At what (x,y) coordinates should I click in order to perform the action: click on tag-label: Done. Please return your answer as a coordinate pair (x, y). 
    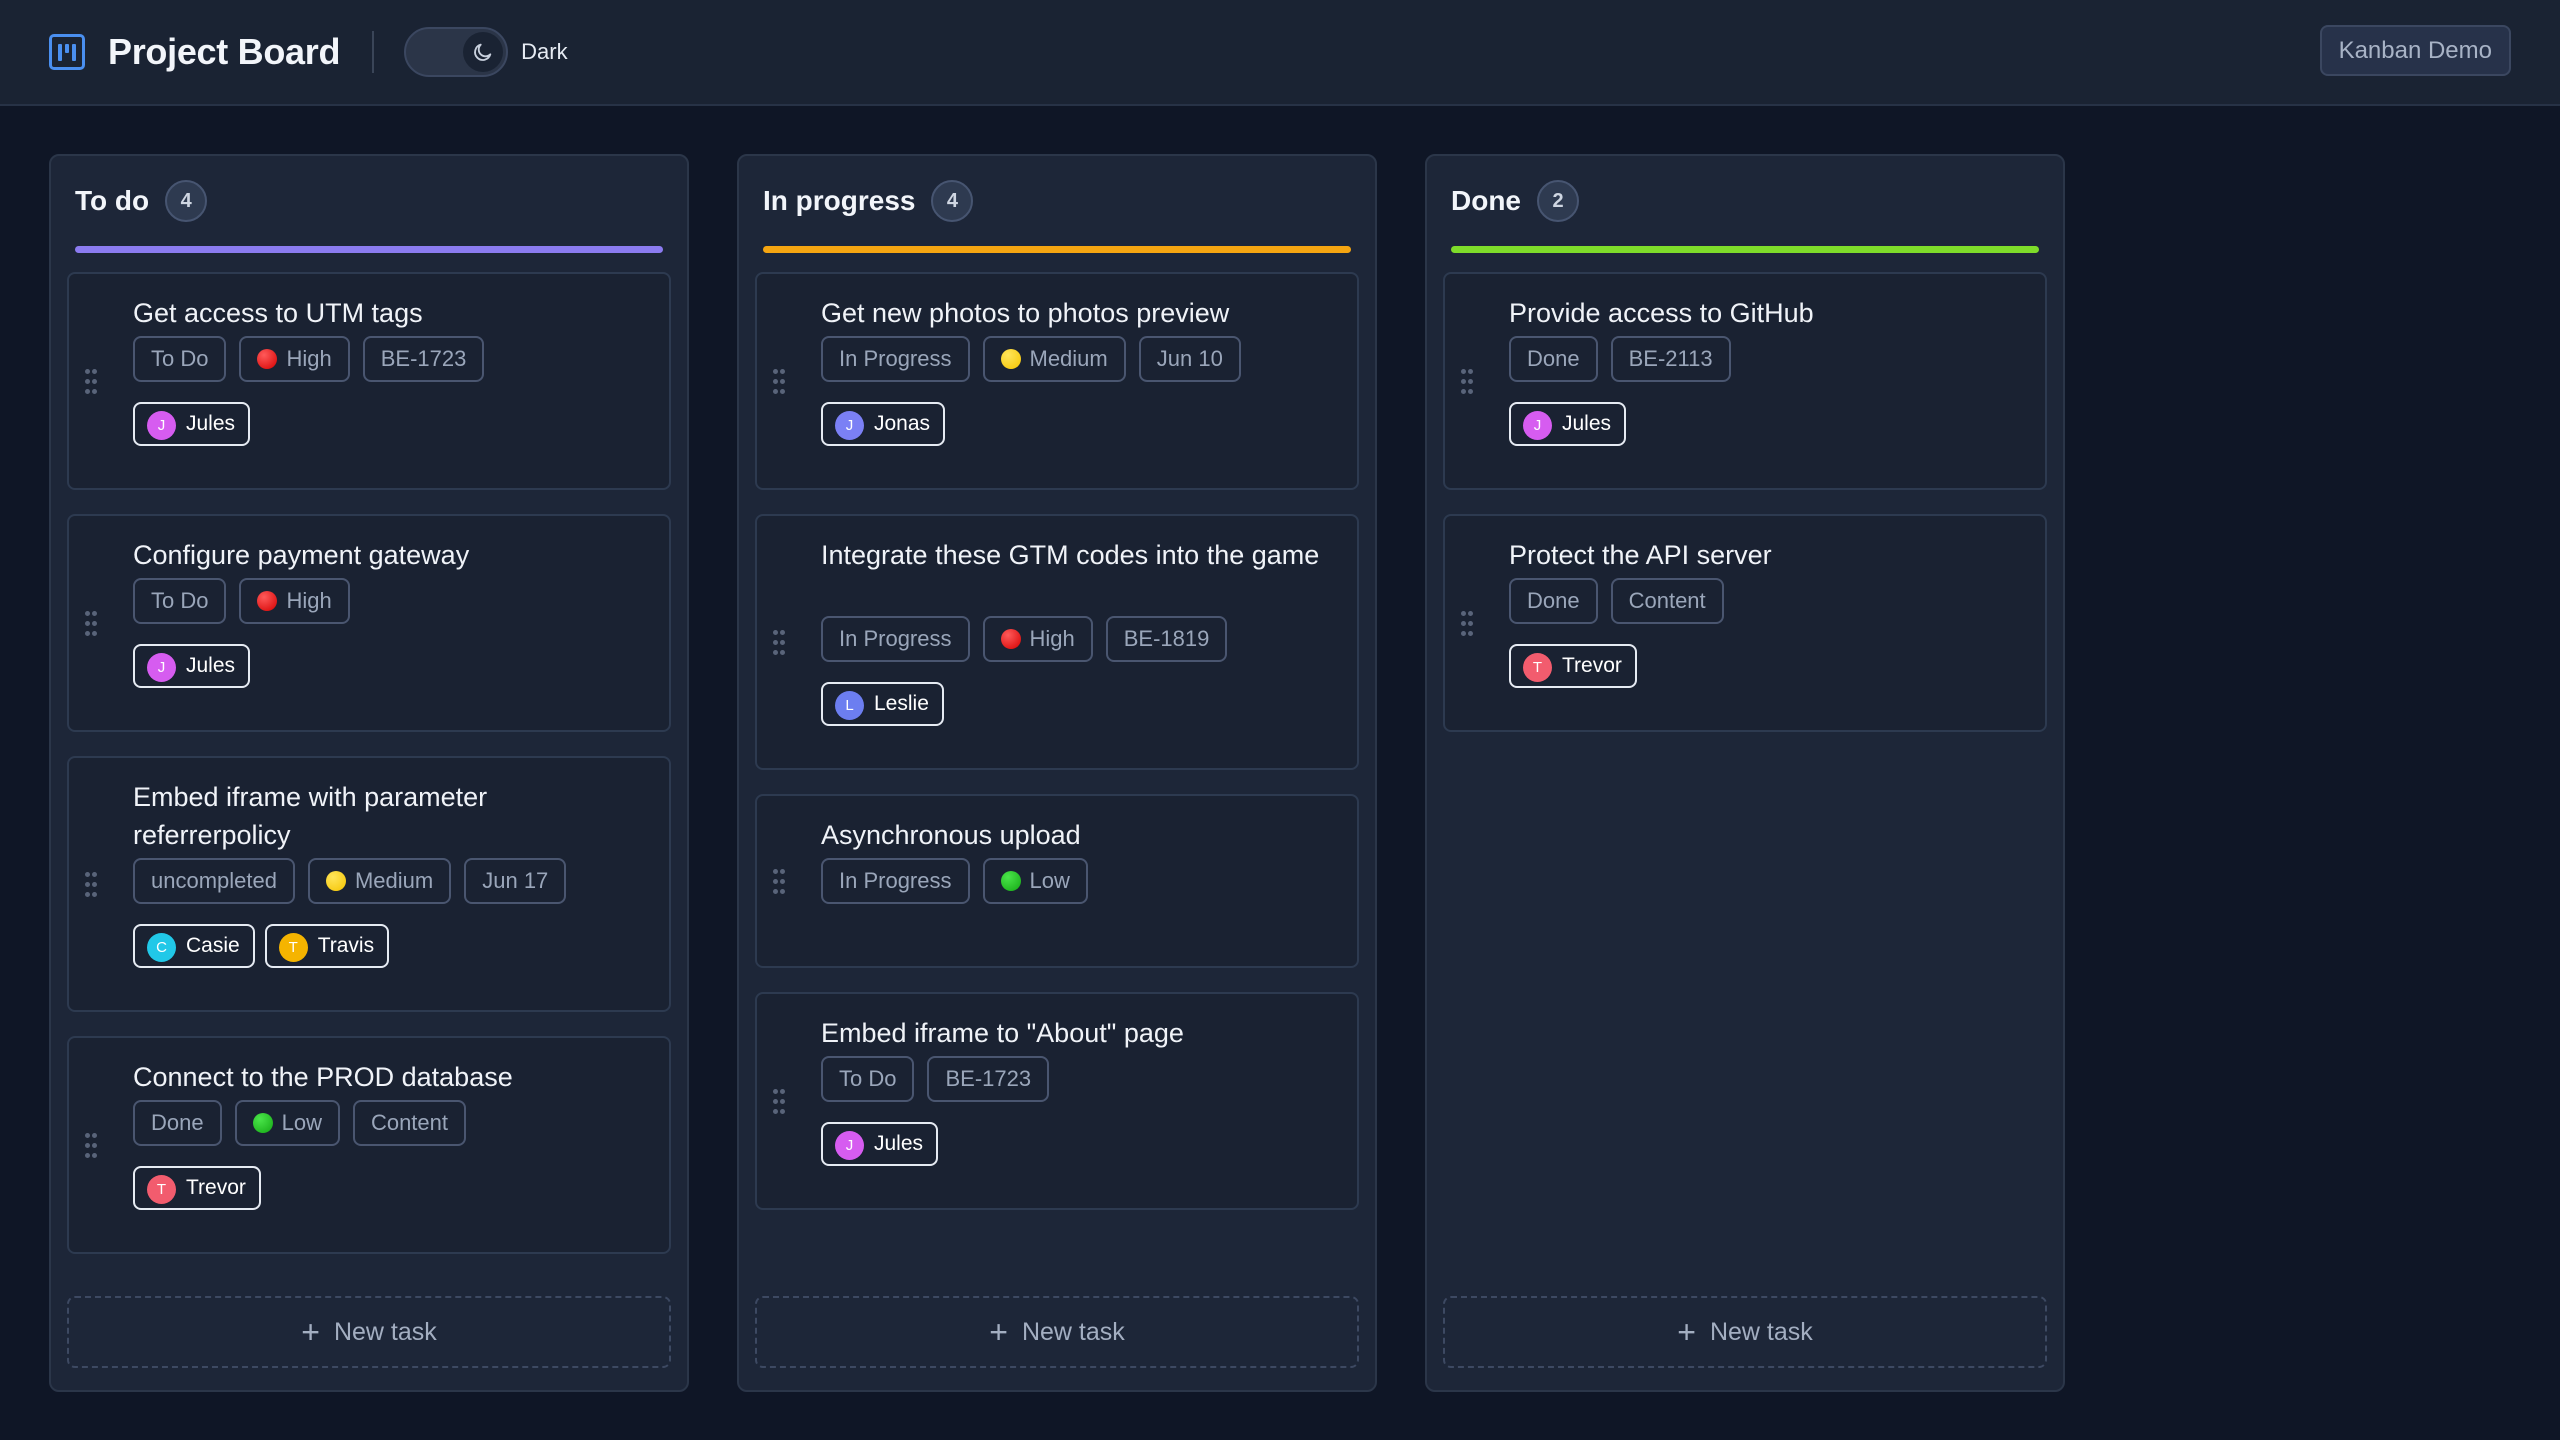
    Looking at the image, I should click on (1553, 358).